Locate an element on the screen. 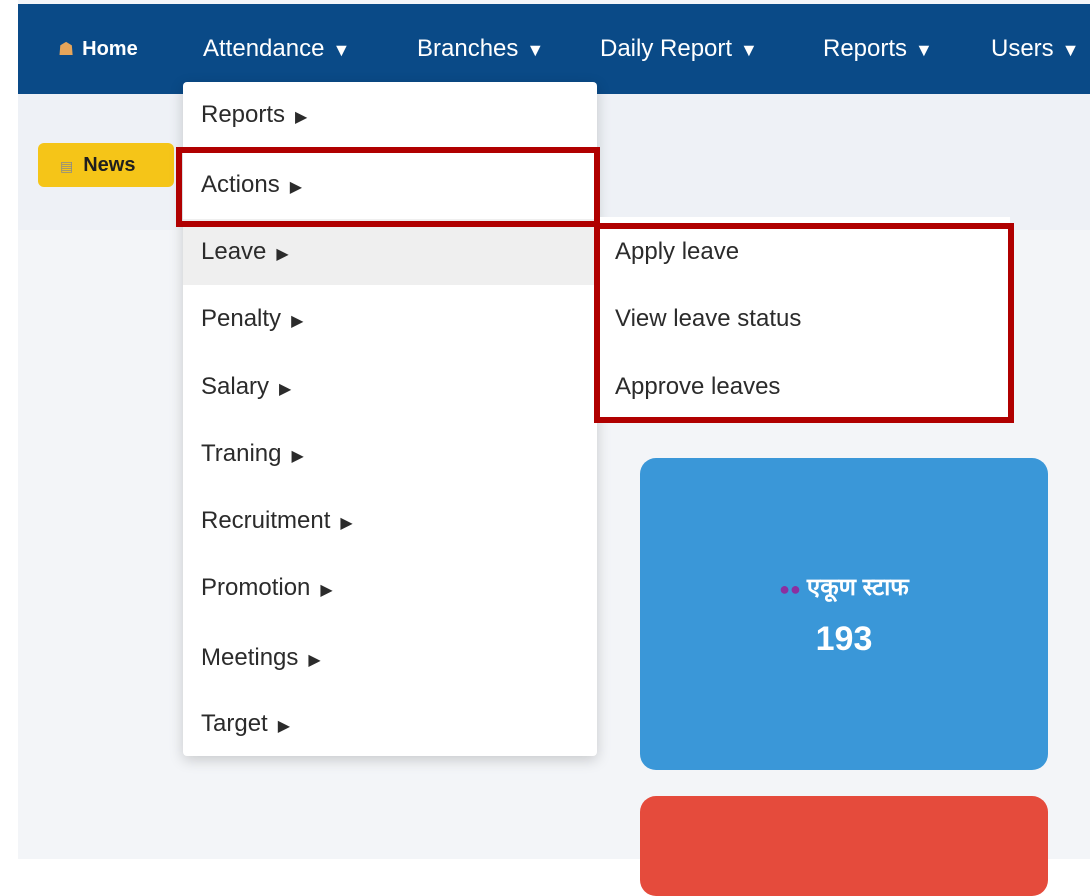 Image resolution: width=1090 pixels, height=896 pixels. menu-item-salary: Salary ▶ is located at coordinates (390, 387).